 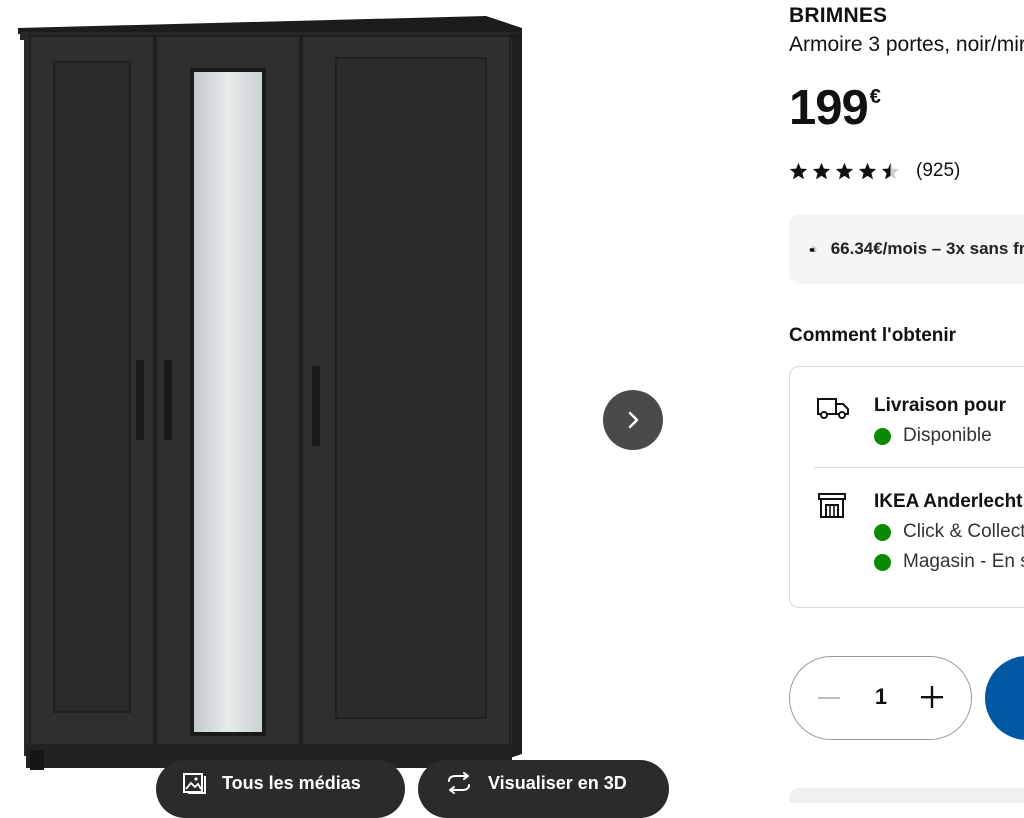 I want to click on in-store-status: Magasin - En stock, so click(x=949, y=562).